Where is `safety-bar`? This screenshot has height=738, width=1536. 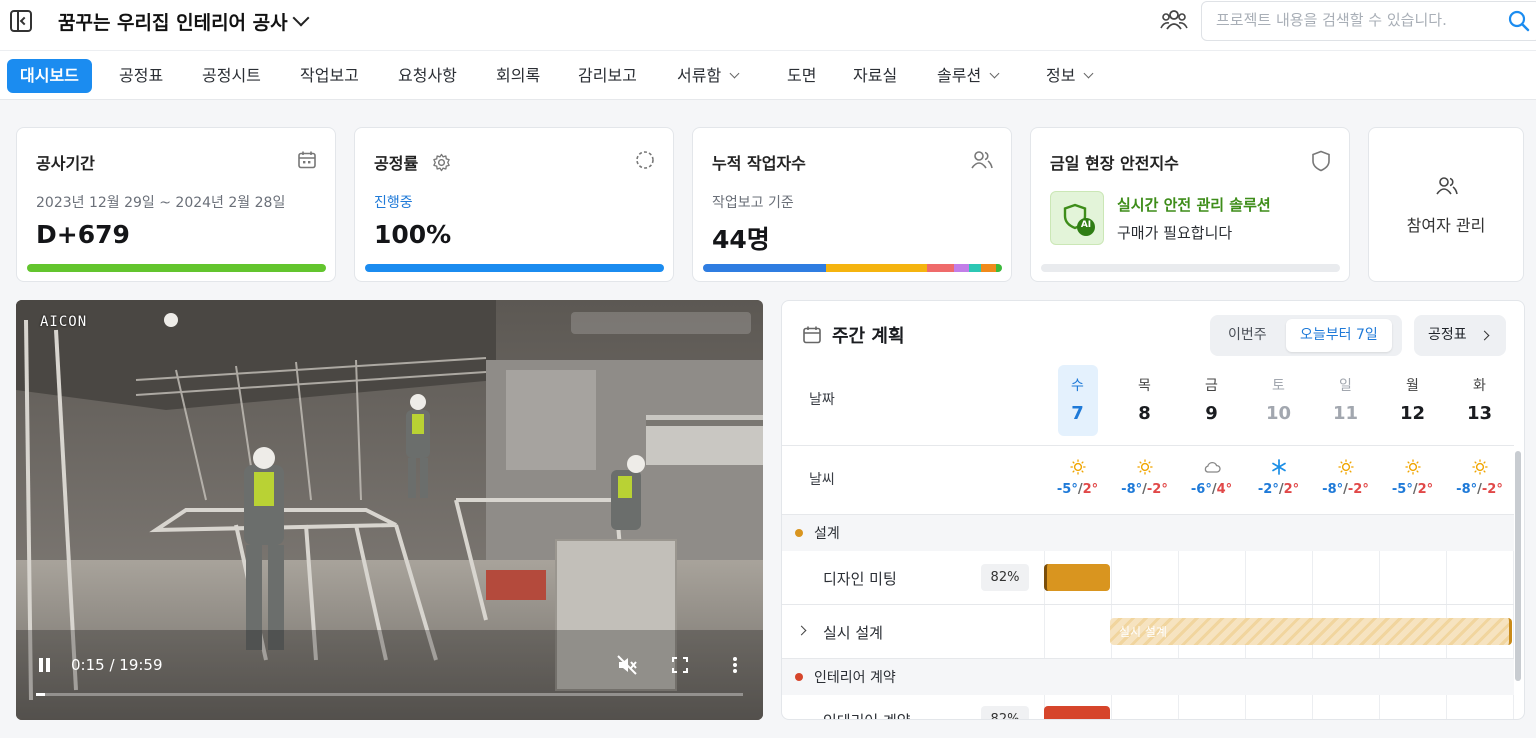
safety-bar is located at coordinates (1190, 268).